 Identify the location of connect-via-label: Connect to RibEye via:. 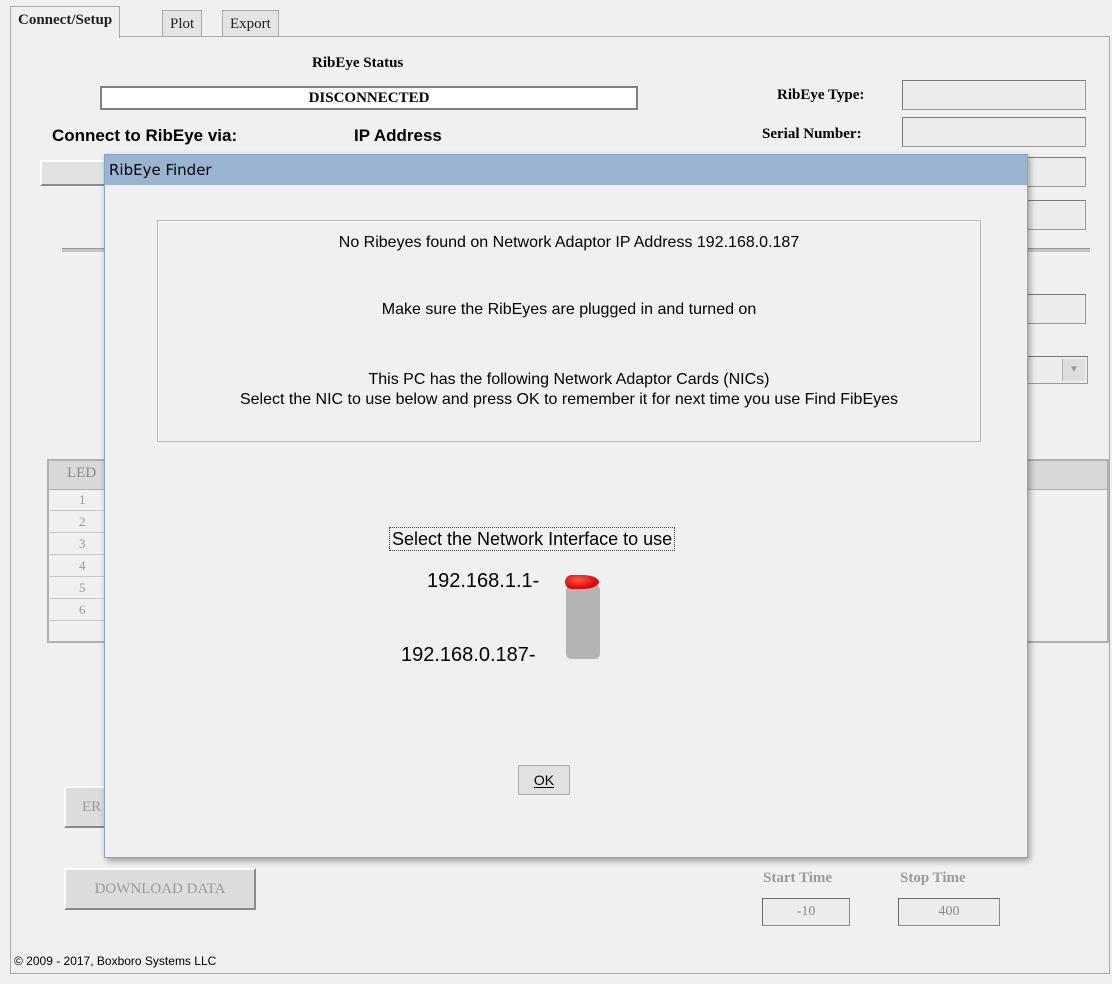
(145, 135).